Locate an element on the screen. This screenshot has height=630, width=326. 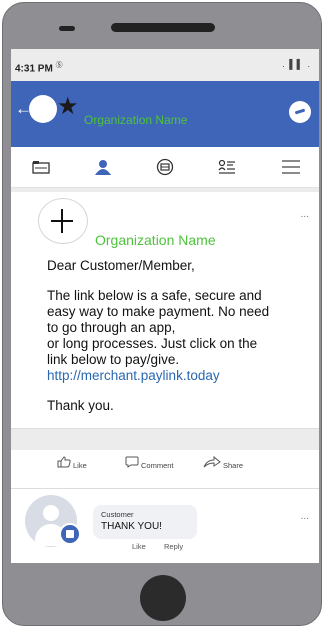
post-line: to go through an app, is located at coordinates (111, 327).